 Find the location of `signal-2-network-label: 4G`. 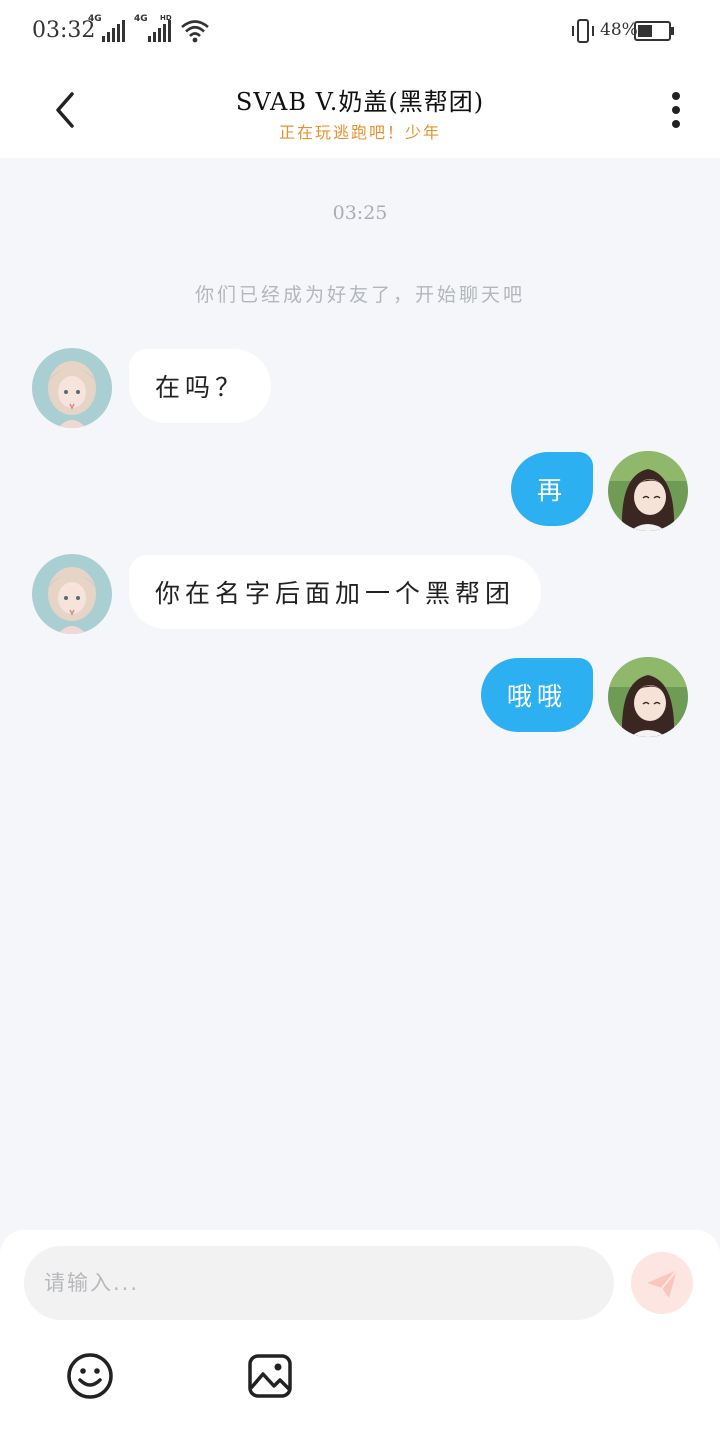

signal-2-network-label: 4G is located at coordinates (141, 19).